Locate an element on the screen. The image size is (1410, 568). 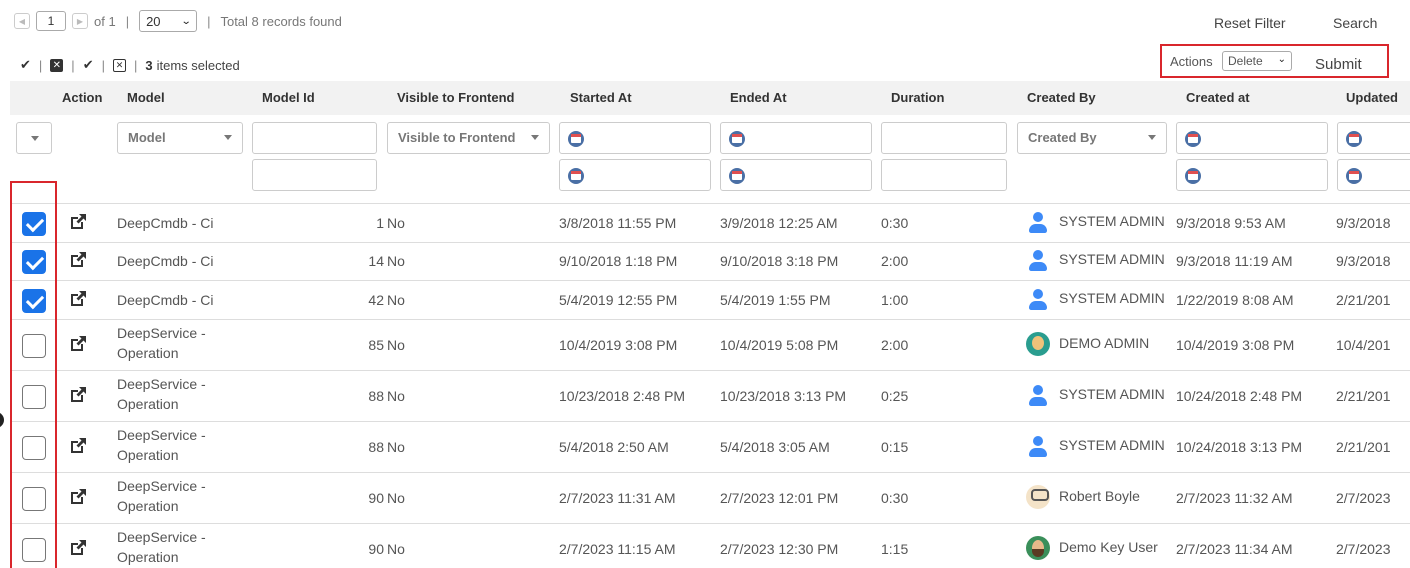
reset-filter-link: Reset Filter is located at coordinates (1250, 23).